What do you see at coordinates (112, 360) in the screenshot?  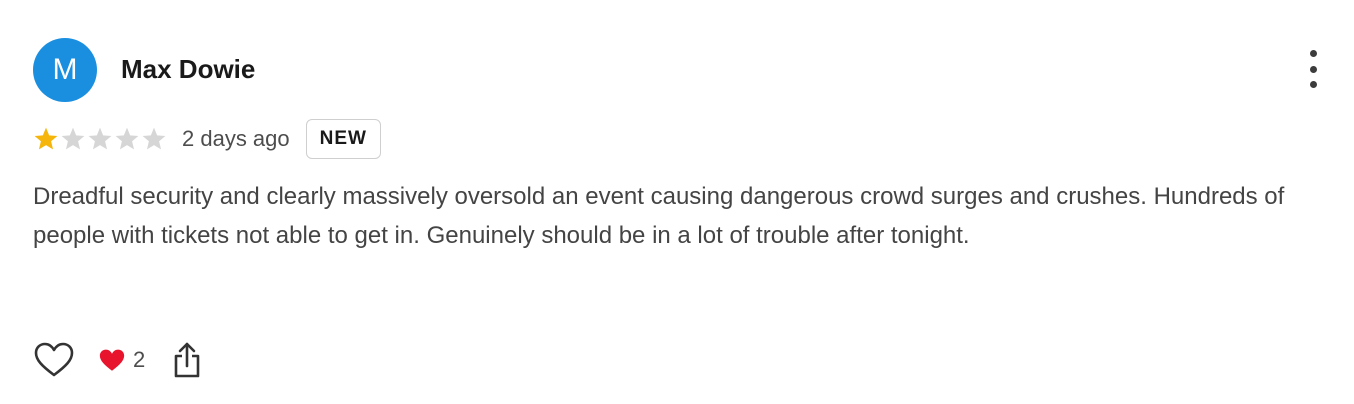 I see `red-heart-icon` at bounding box center [112, 360].